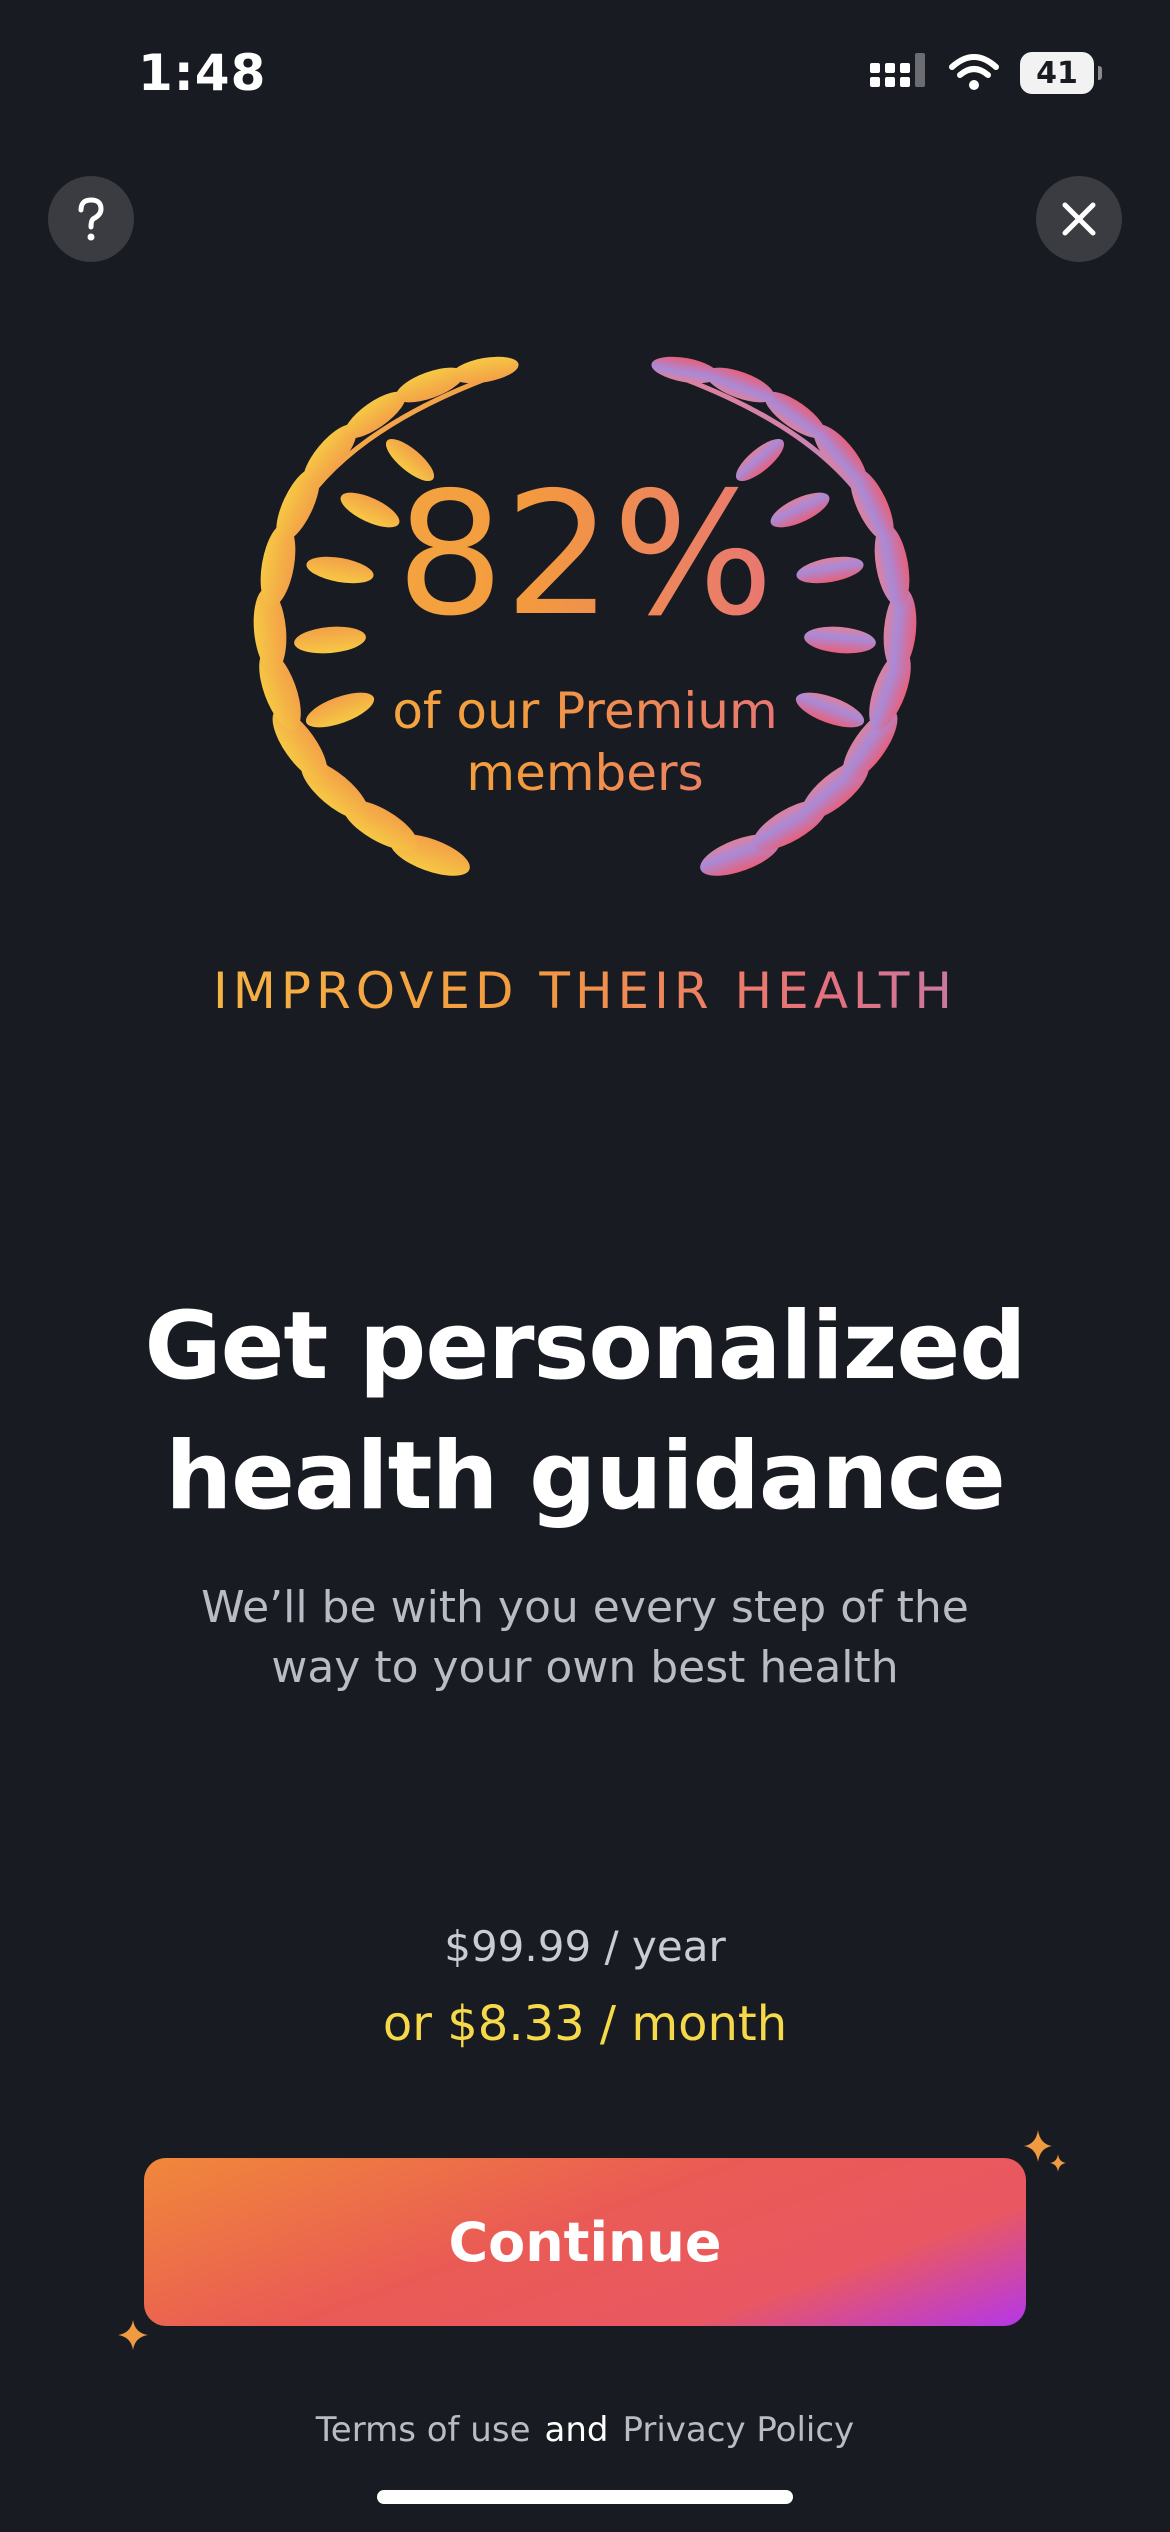 The width and height of the screenshot is (1170, 2532). What do you see at coordinates (585, 711) in the screenshot?
I see `stat-subtitle-line1: of our Premium` at bounding box center [585, 711].